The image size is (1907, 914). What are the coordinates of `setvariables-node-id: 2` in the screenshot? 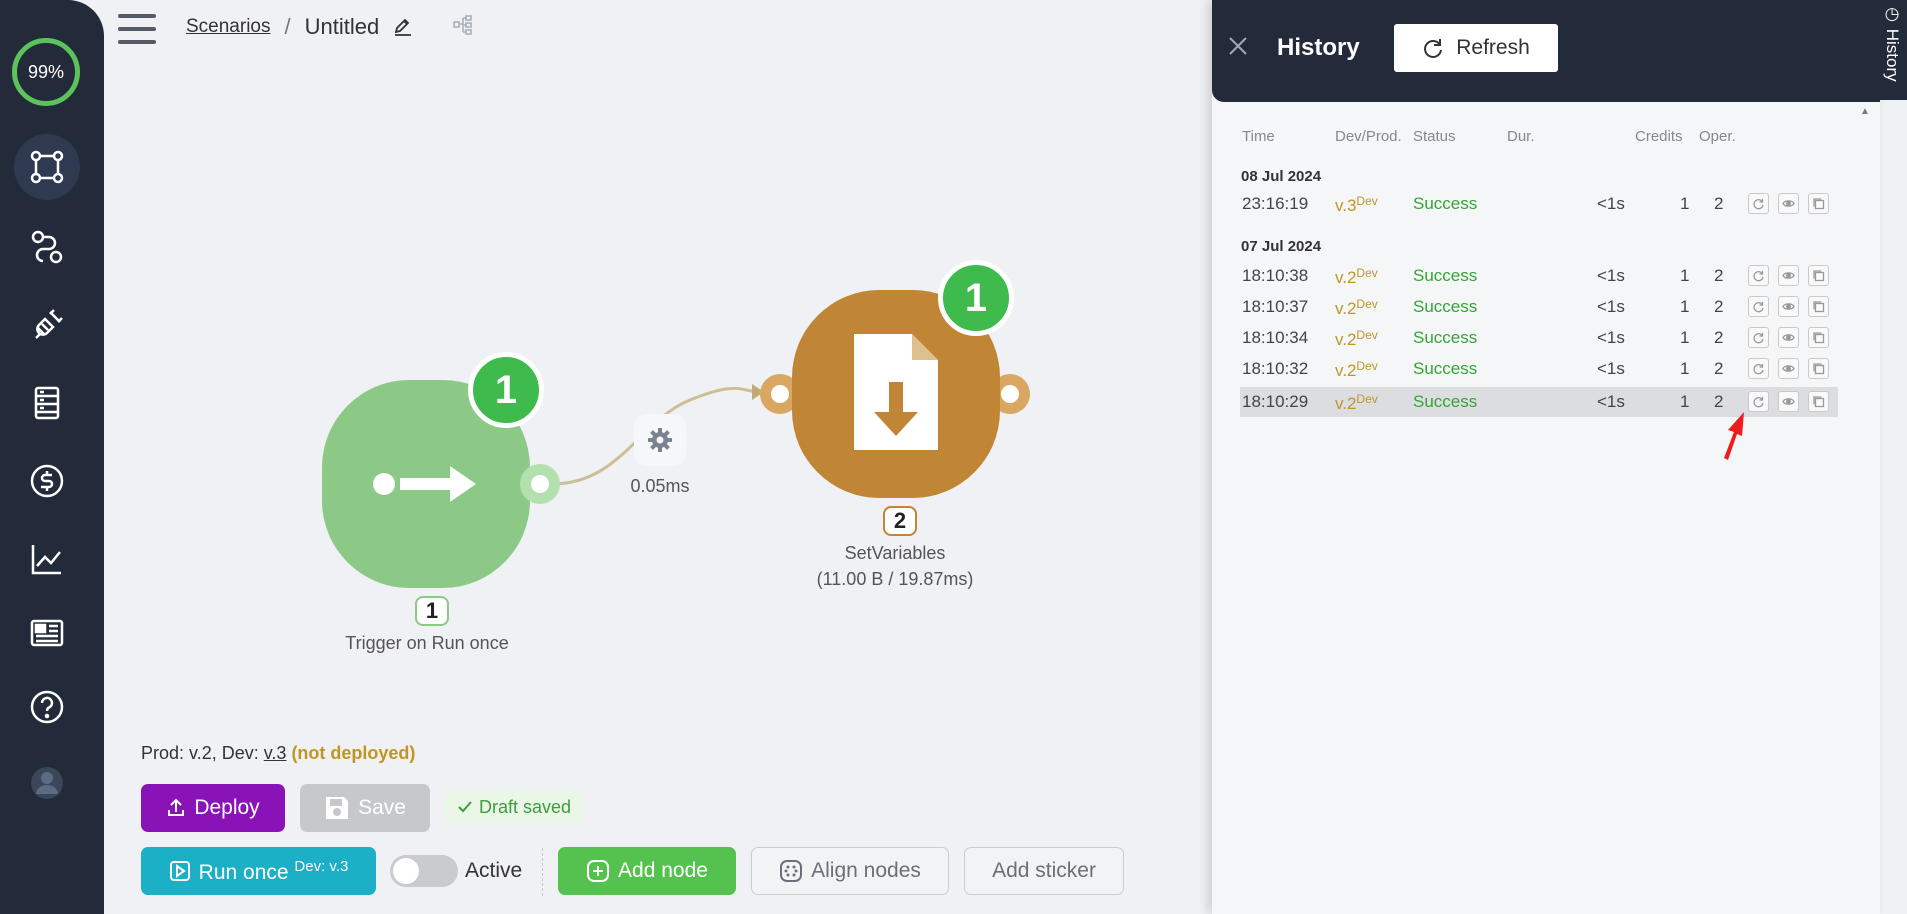 It's located at (900, 521).